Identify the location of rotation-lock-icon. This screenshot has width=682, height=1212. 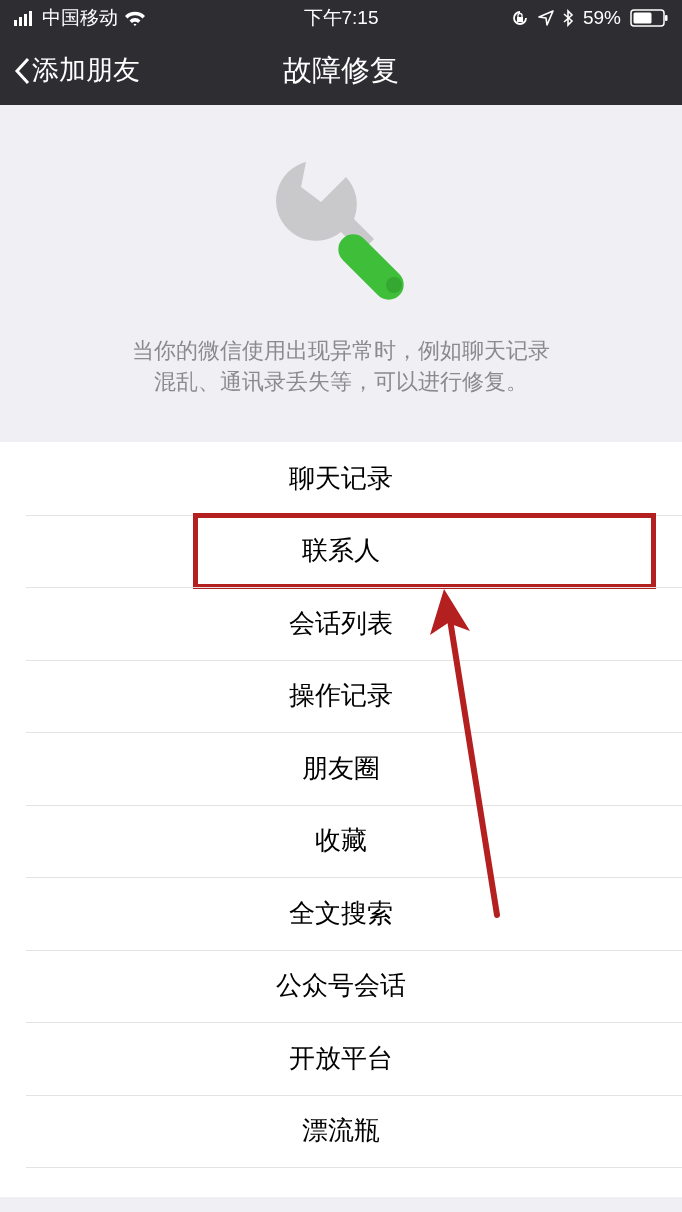
(519, 18).